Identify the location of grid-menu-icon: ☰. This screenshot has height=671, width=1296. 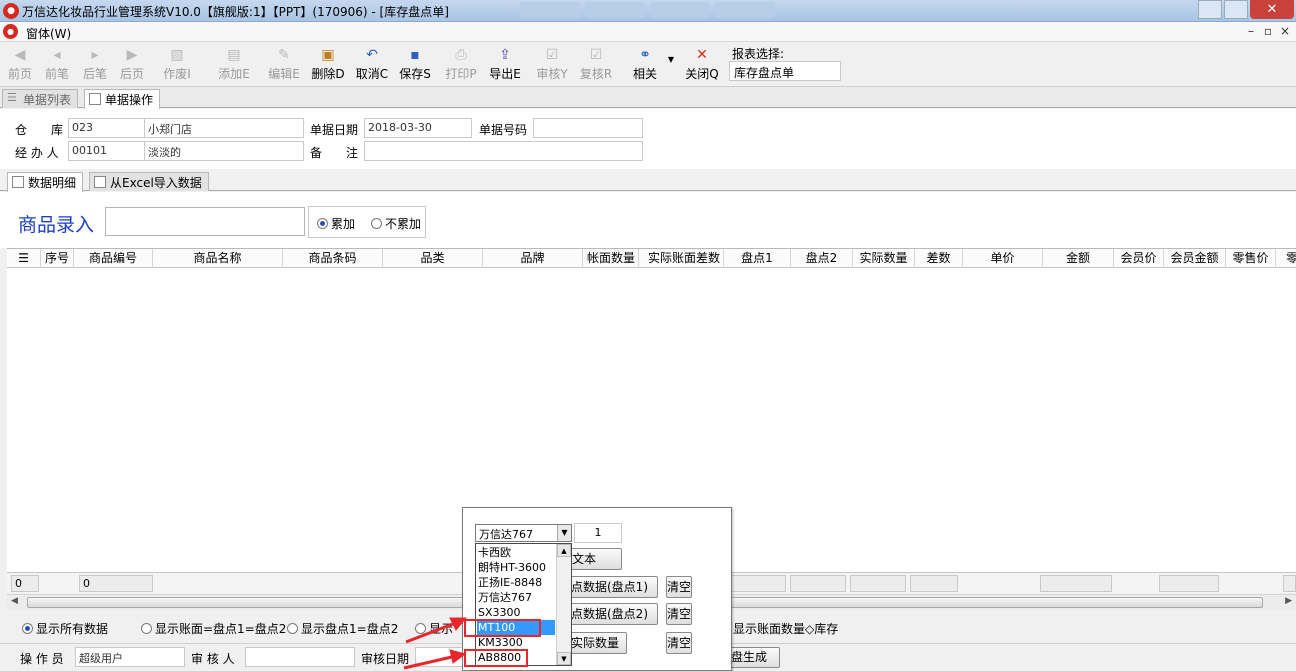
(24, 258).